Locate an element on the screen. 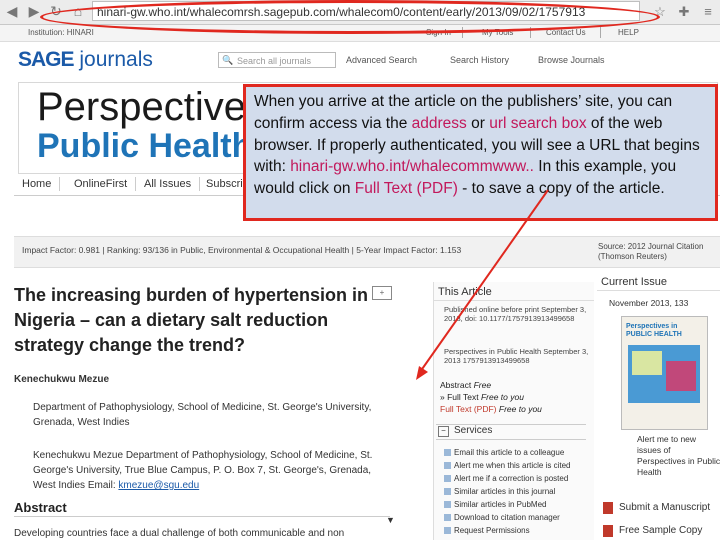 The width and height of the screenshot is (720, 540). sage-journals-logo: SAGE journals is located at coordinates (85, 60).